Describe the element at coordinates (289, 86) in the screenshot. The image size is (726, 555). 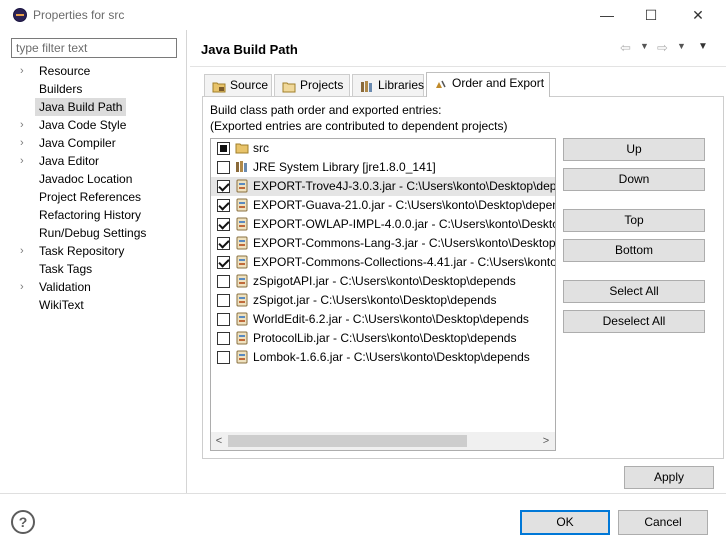
I see `projects-icon` at that location.